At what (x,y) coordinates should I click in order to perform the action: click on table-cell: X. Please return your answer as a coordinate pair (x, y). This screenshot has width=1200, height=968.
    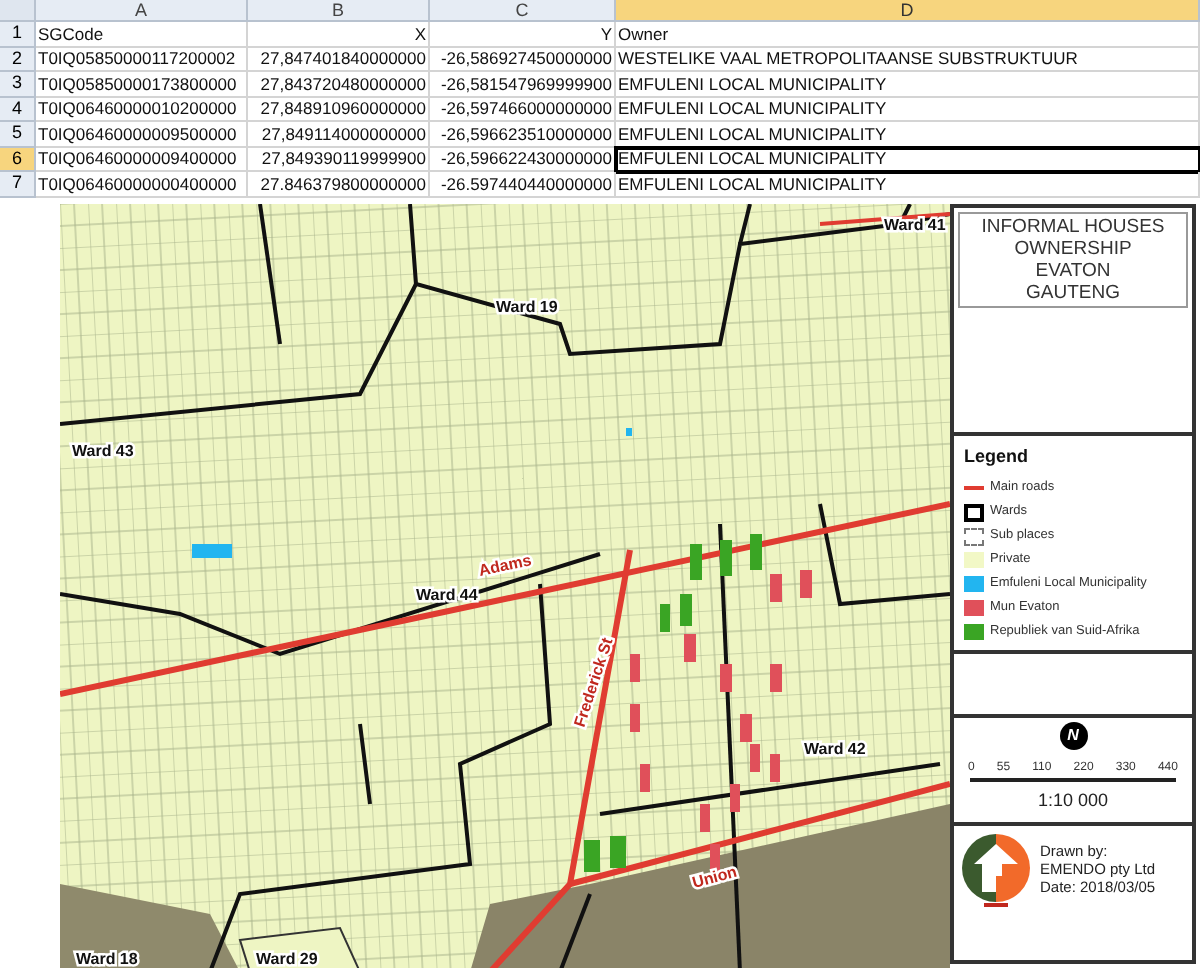
    Looking at the image, I should click on (339, 34).